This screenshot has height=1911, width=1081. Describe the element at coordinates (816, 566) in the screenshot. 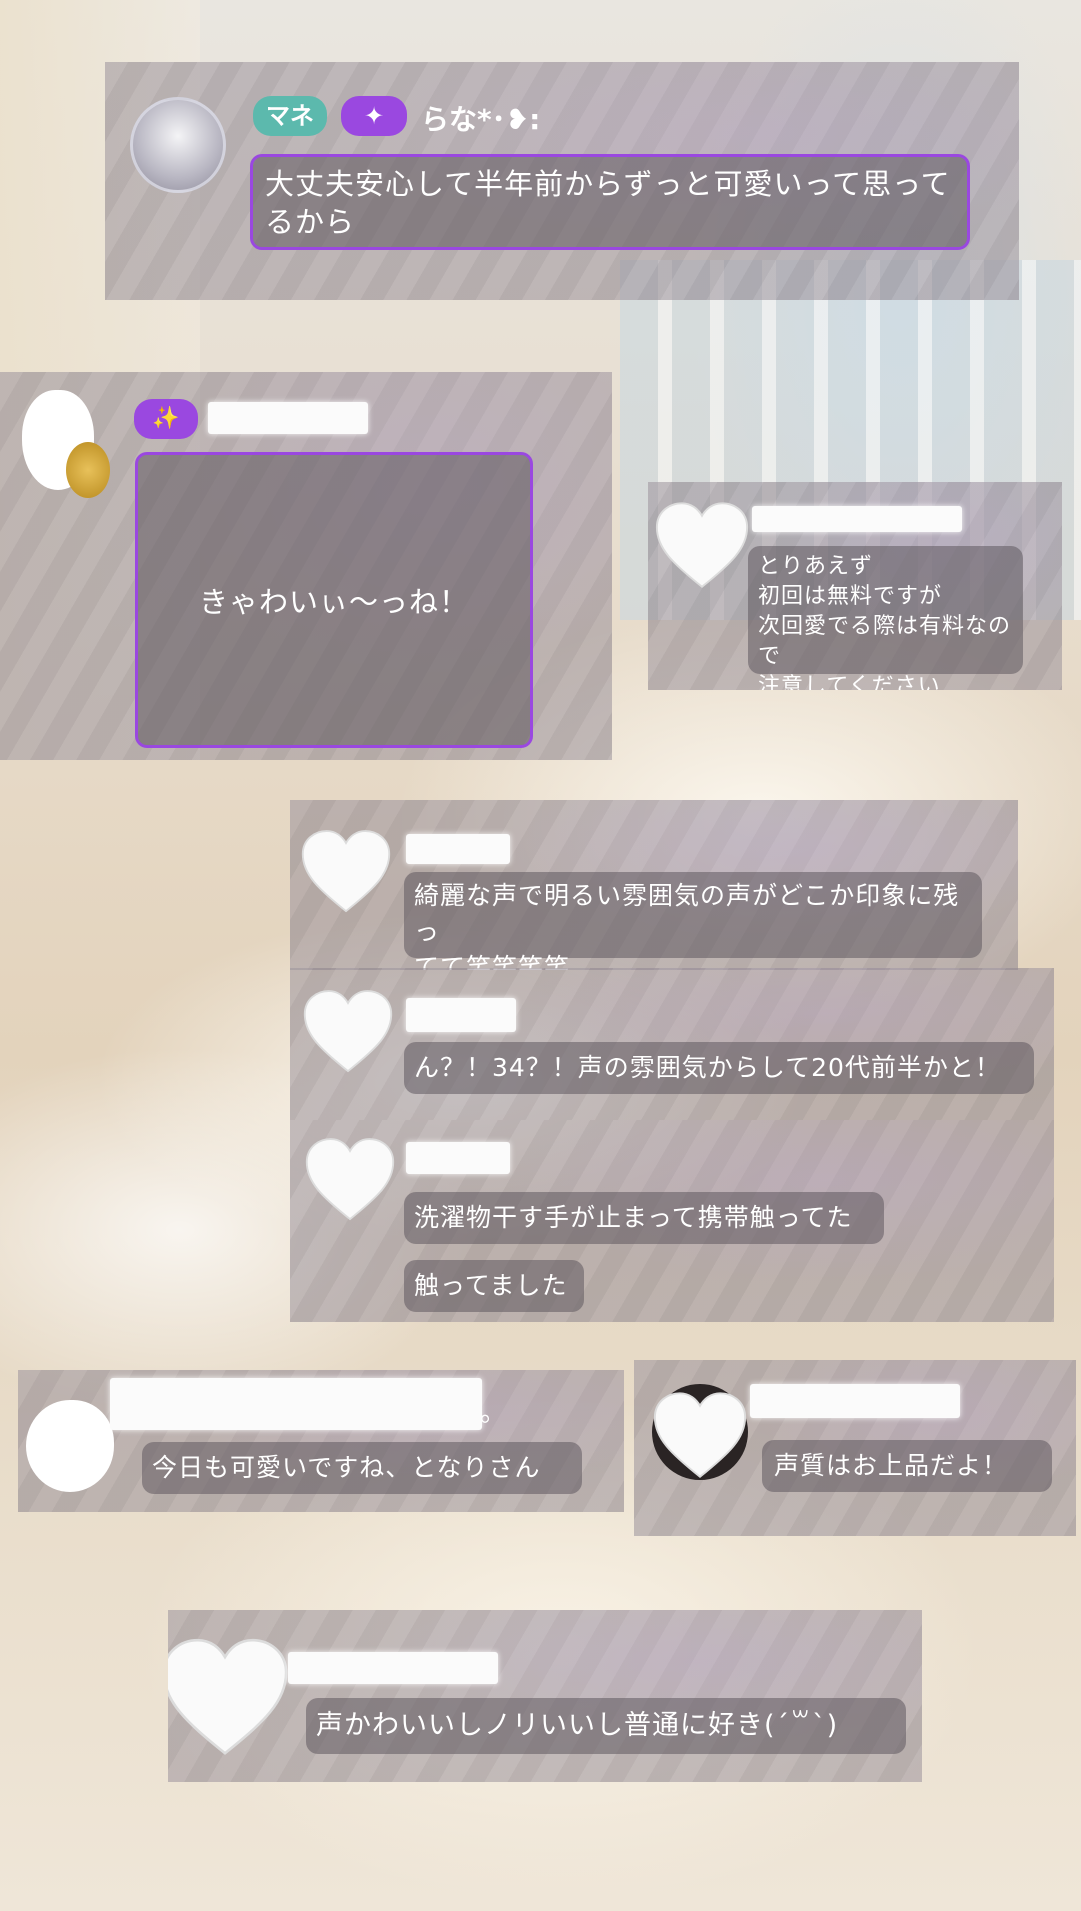

I see `comment-line: とりあえず` at that location.